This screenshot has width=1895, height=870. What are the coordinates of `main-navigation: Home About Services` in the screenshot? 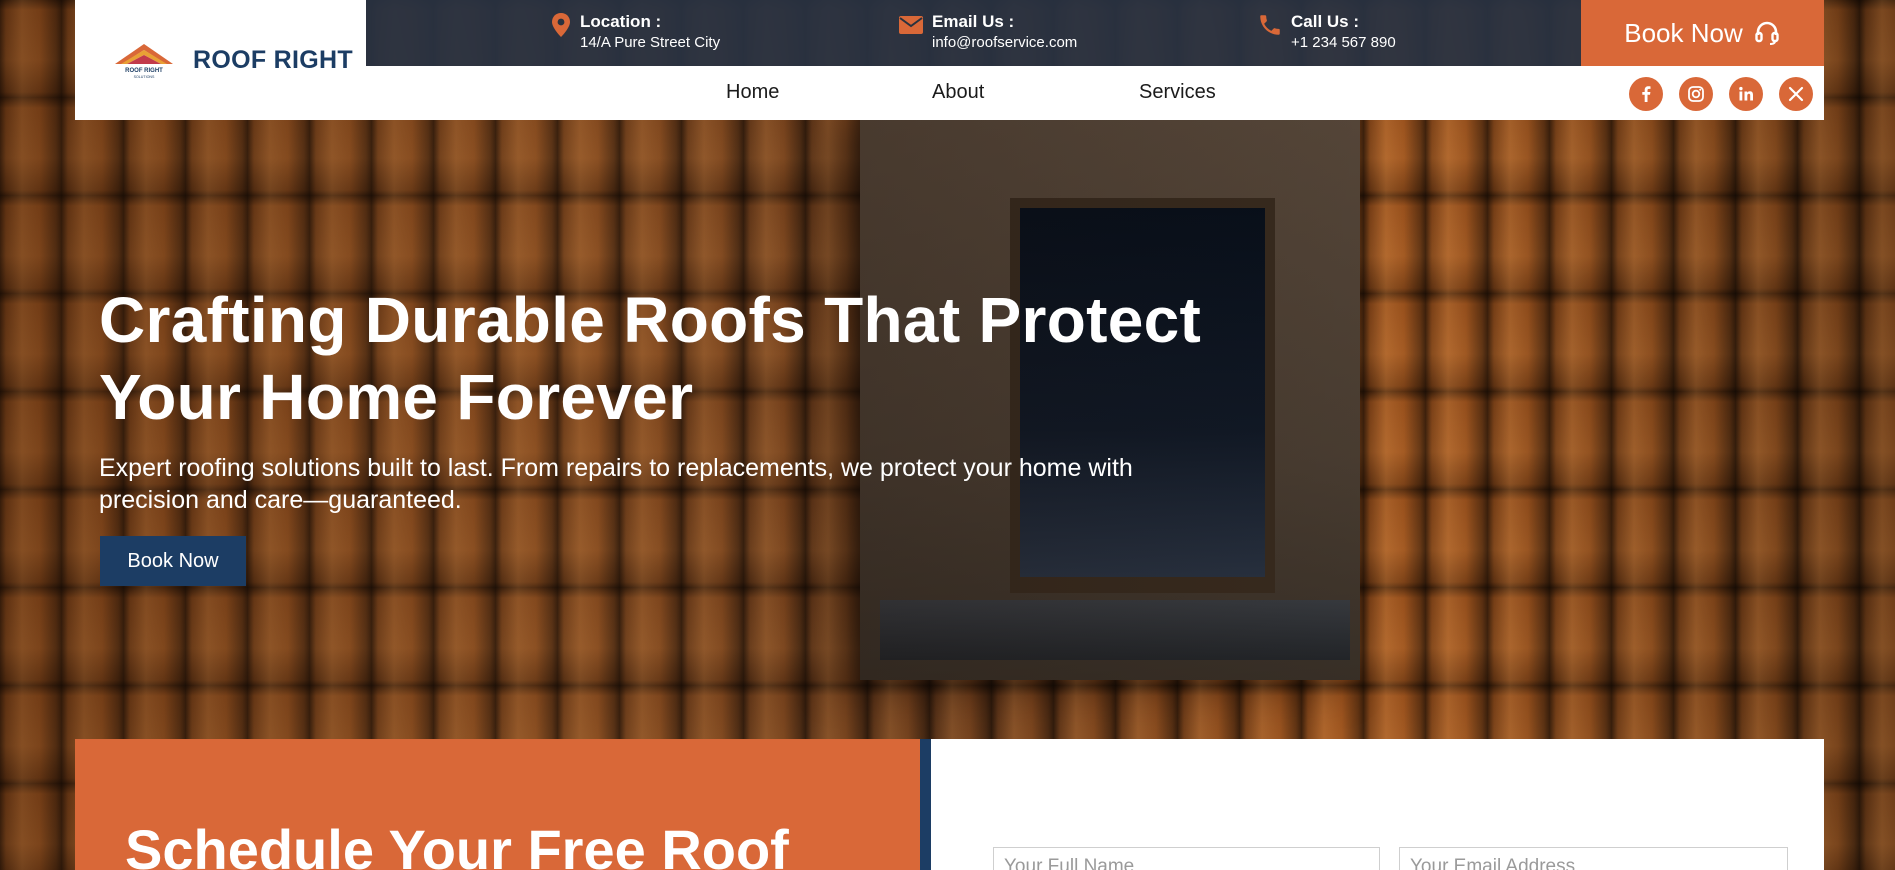 It's located at (1095, 93).